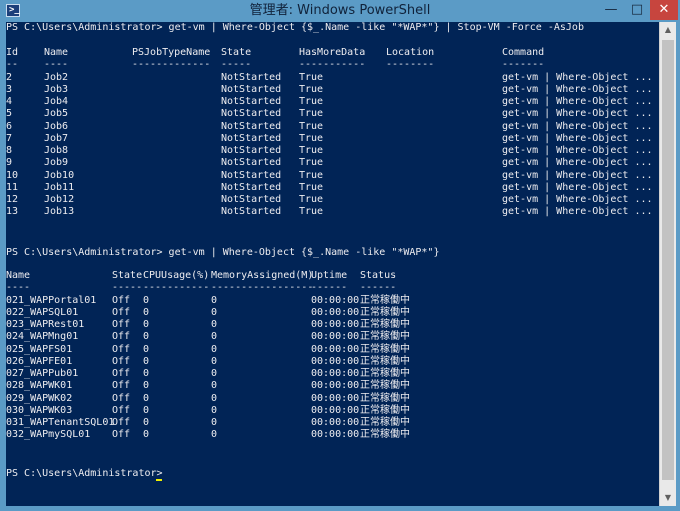 Image resolution: width=680 pixels, height=511 pixels. Describe the element at coordinates (9, 114) in the screenshot. I see `jobs-cell: 5` at that location.